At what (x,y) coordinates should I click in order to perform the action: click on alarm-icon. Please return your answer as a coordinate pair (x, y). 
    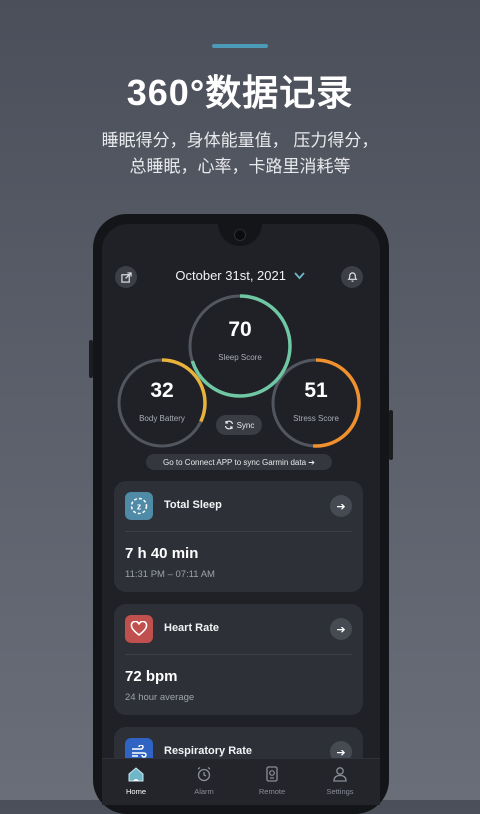
    Looking at the image, I should click on (204, 774).